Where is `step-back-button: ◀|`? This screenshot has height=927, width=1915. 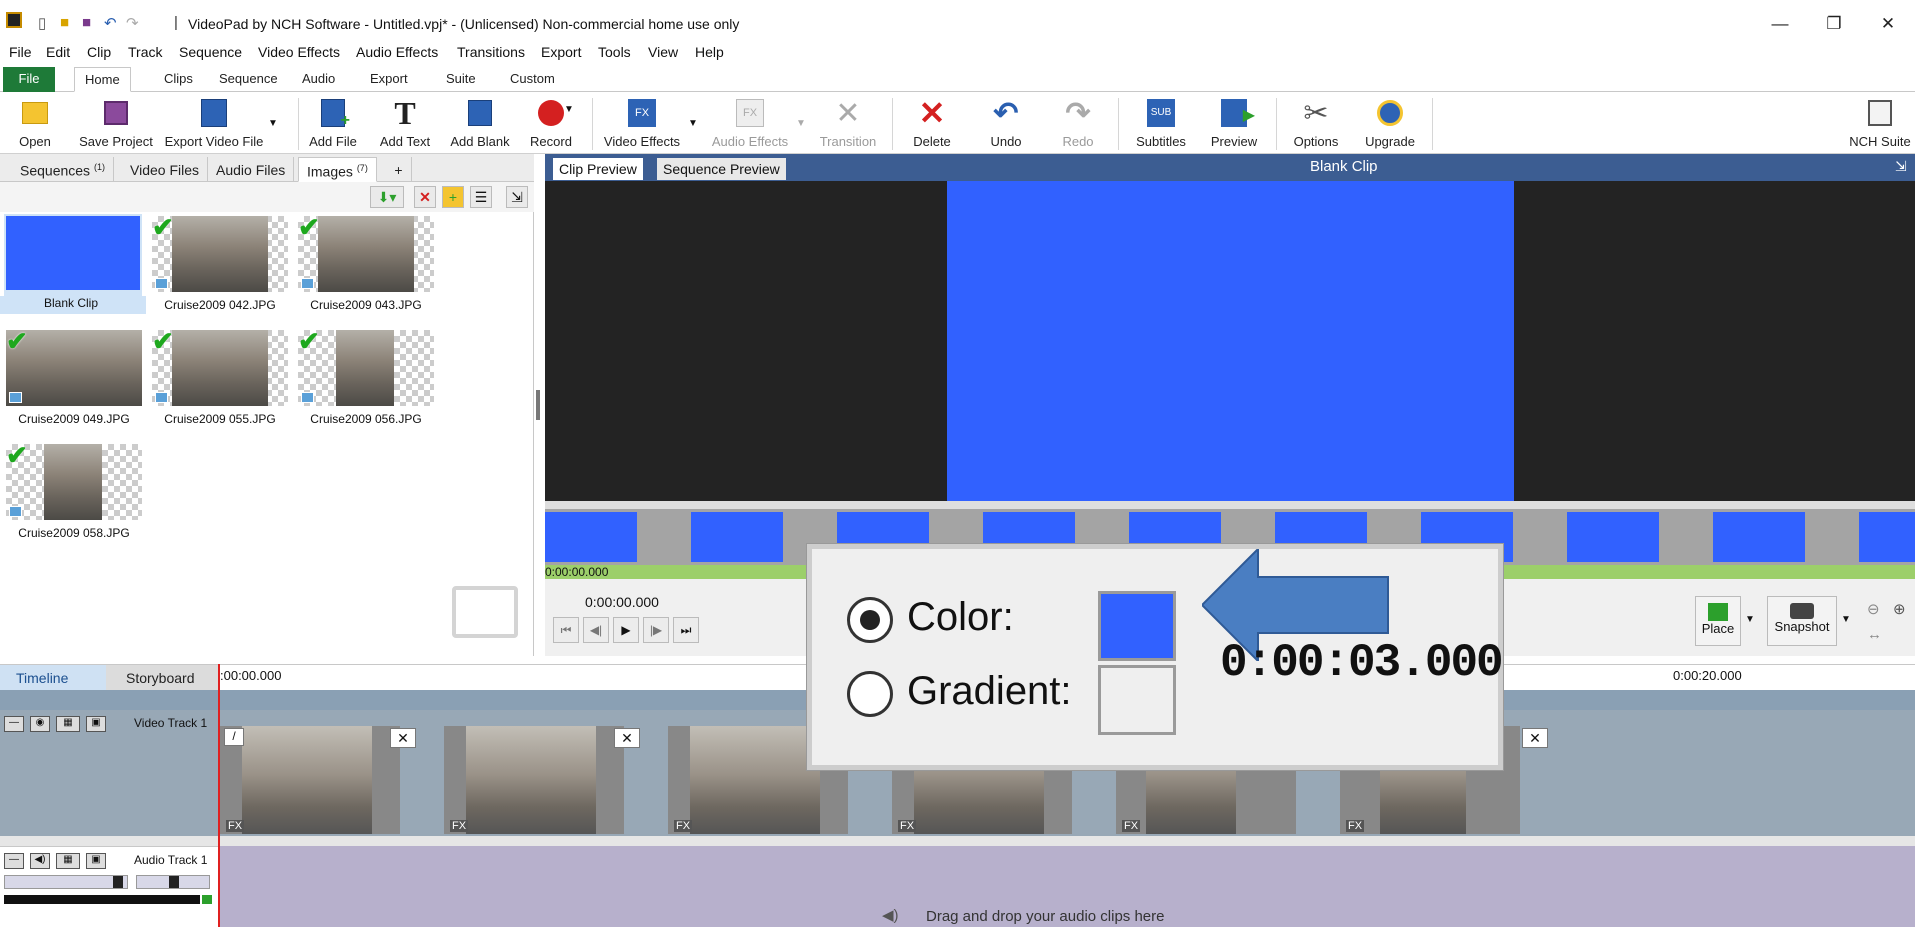 step-back-button: ◀| is located at coordinates (596, 630).